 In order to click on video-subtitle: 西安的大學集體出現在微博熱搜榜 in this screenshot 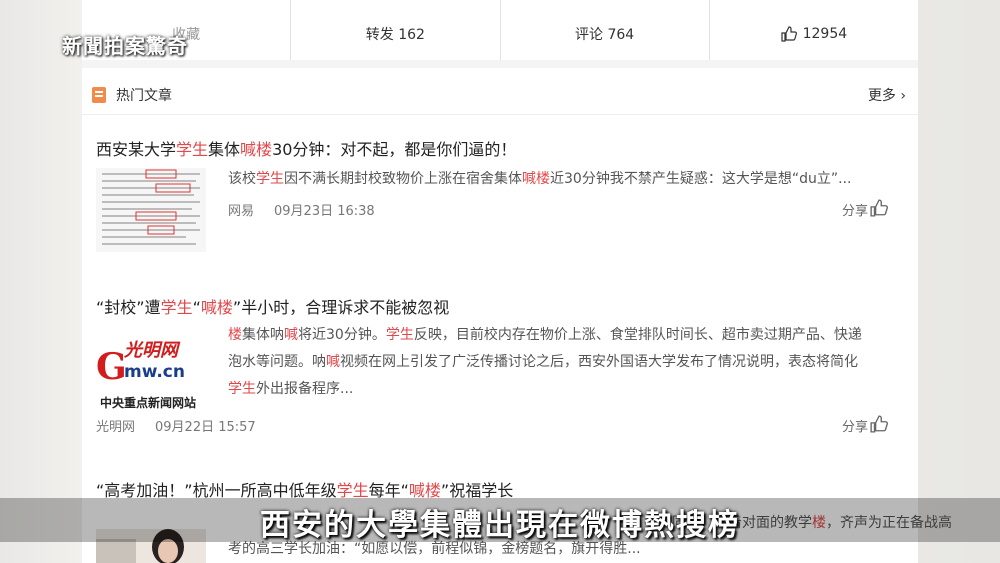, I will do `click(500, 525)`.